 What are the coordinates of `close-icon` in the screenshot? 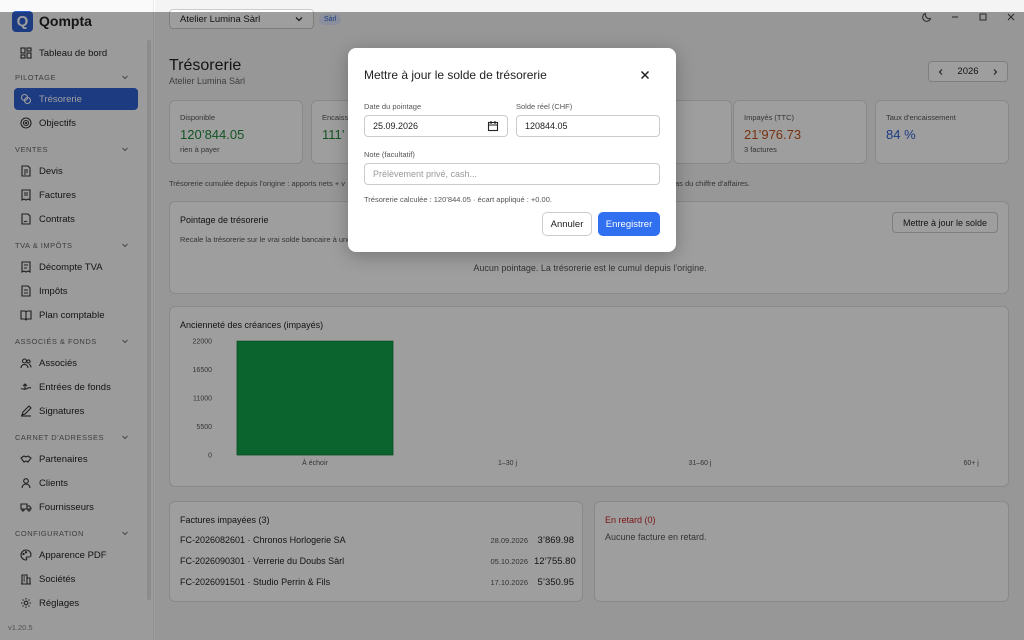 It's located at (645, 75).